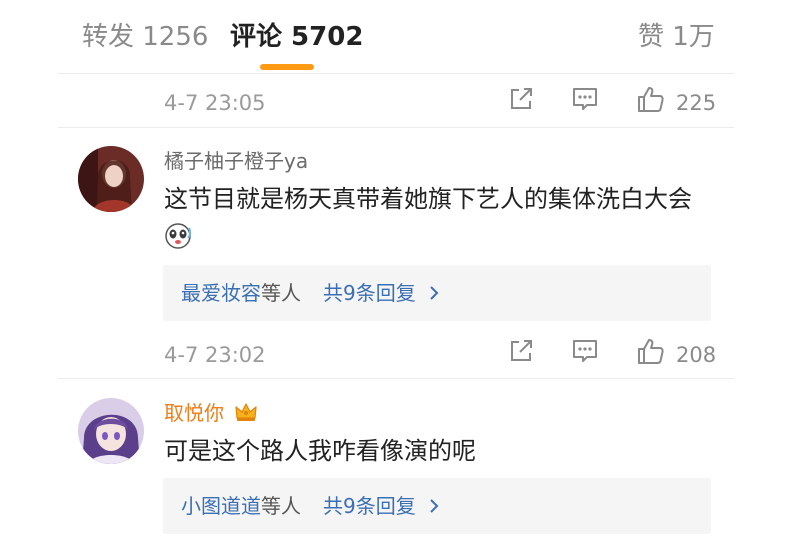 The width and height of the screenshot is (793, 546). I want to click on like-count: 225, so click(696, 103).